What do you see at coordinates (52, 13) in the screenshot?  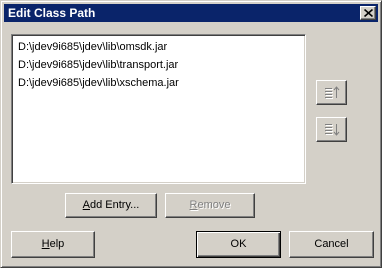 I see `window-title: Edit Class Path` at bounding box center [52, 13].